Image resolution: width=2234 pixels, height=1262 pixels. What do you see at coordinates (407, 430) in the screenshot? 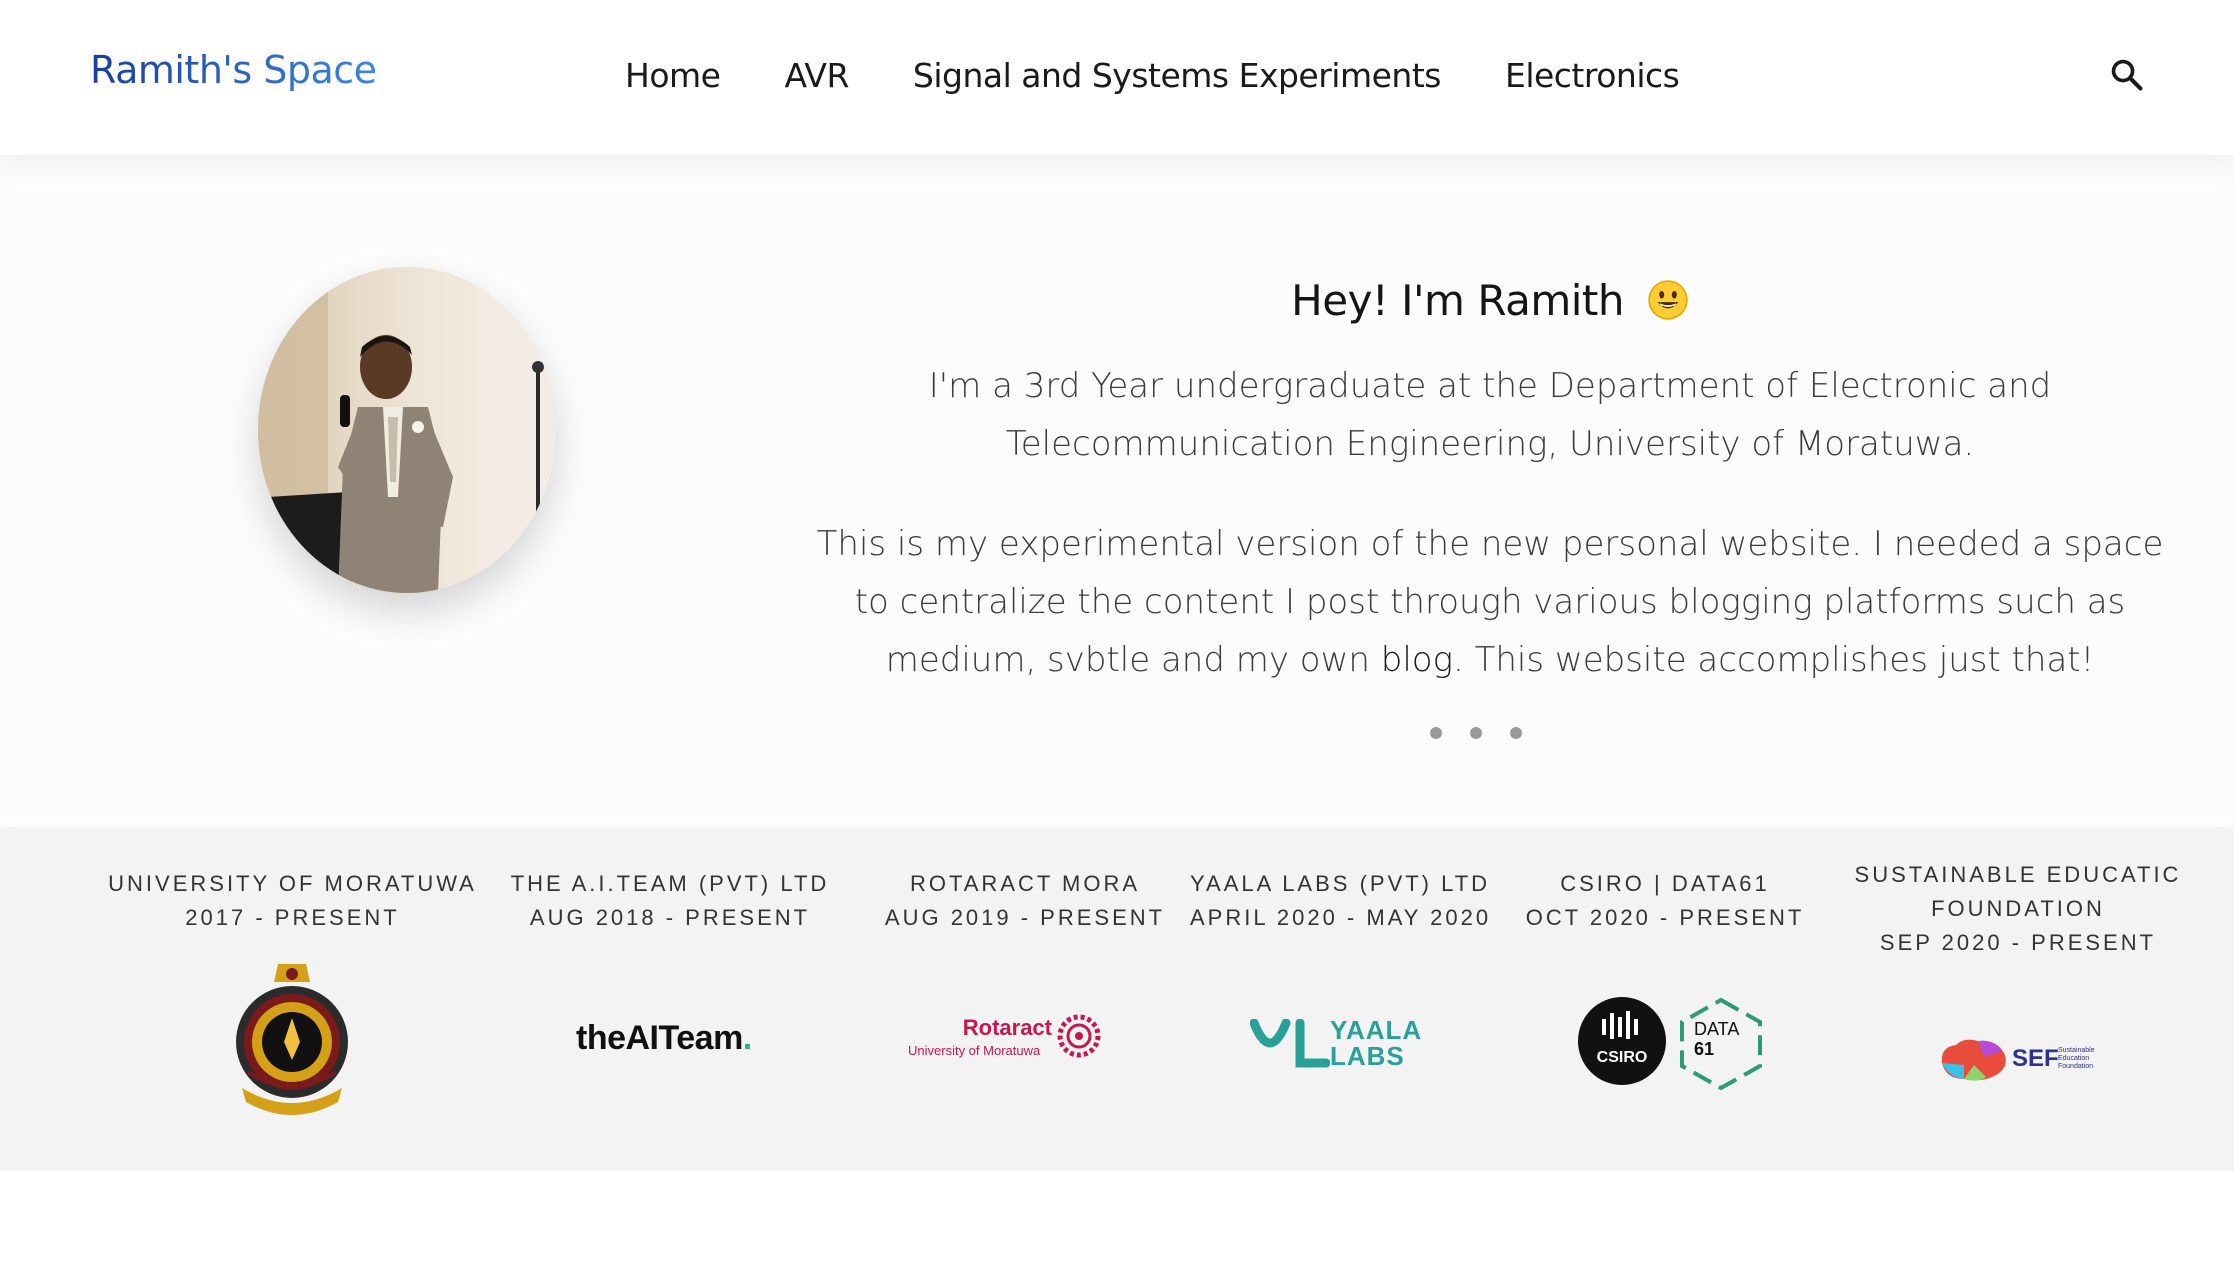
I see `profile-photo` at bounding box center [407, 430].